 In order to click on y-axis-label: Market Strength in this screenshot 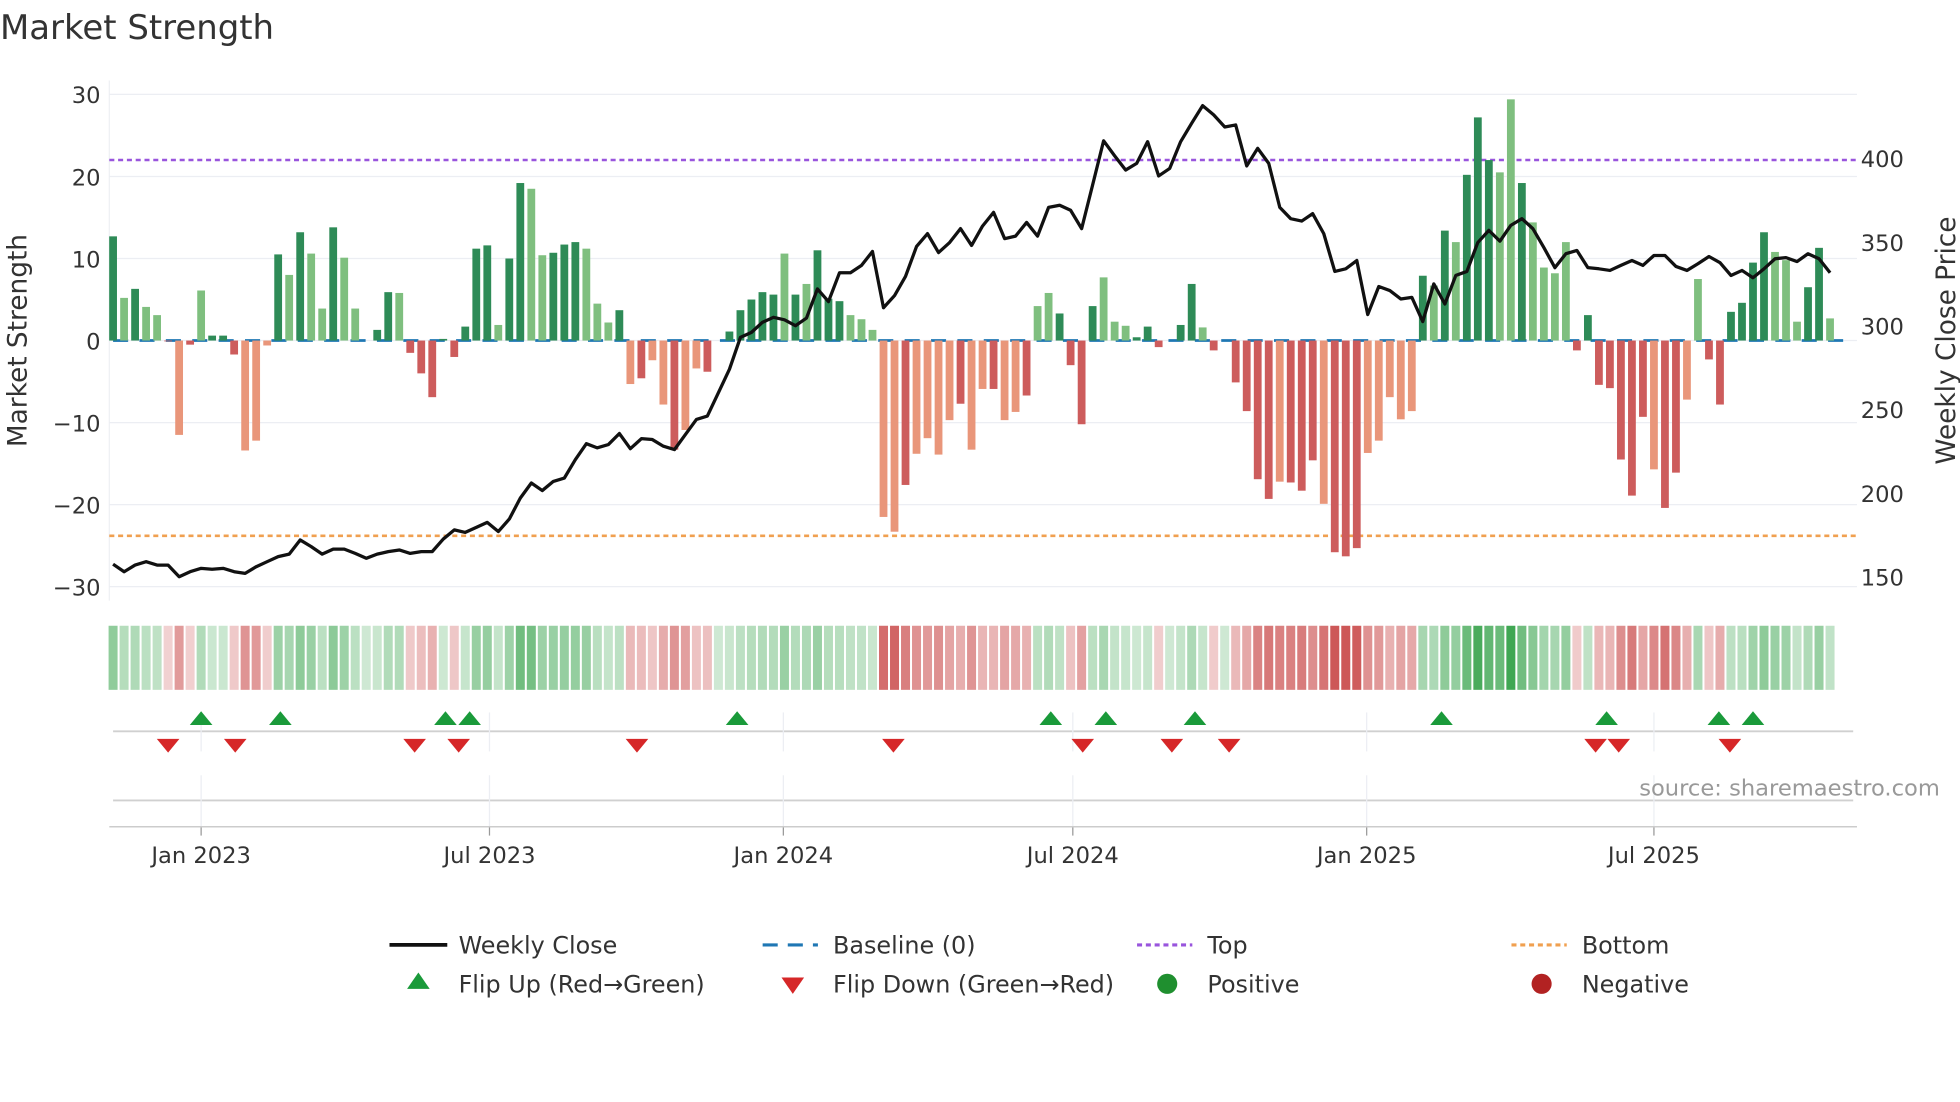, I will do `click(18, 340)`.